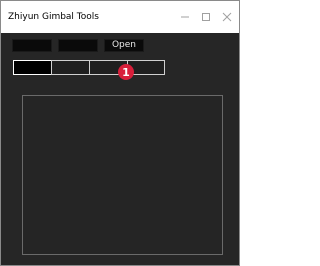 Image resolution: width=320 pixels, height=266 pixels. What do you see at coordinates (120, 17) in the screenshot?
I see `title-bar: Zhiyun Gimbal Tools` at bounding box center [120, 17].